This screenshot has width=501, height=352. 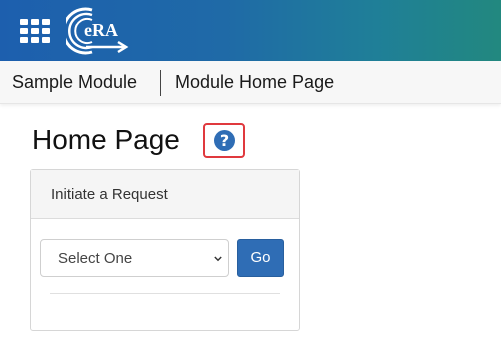 What do you see at coordinates (101, 30) in the screenshot?
I see `logo-text: eRA` at bounding box center [101, 30].